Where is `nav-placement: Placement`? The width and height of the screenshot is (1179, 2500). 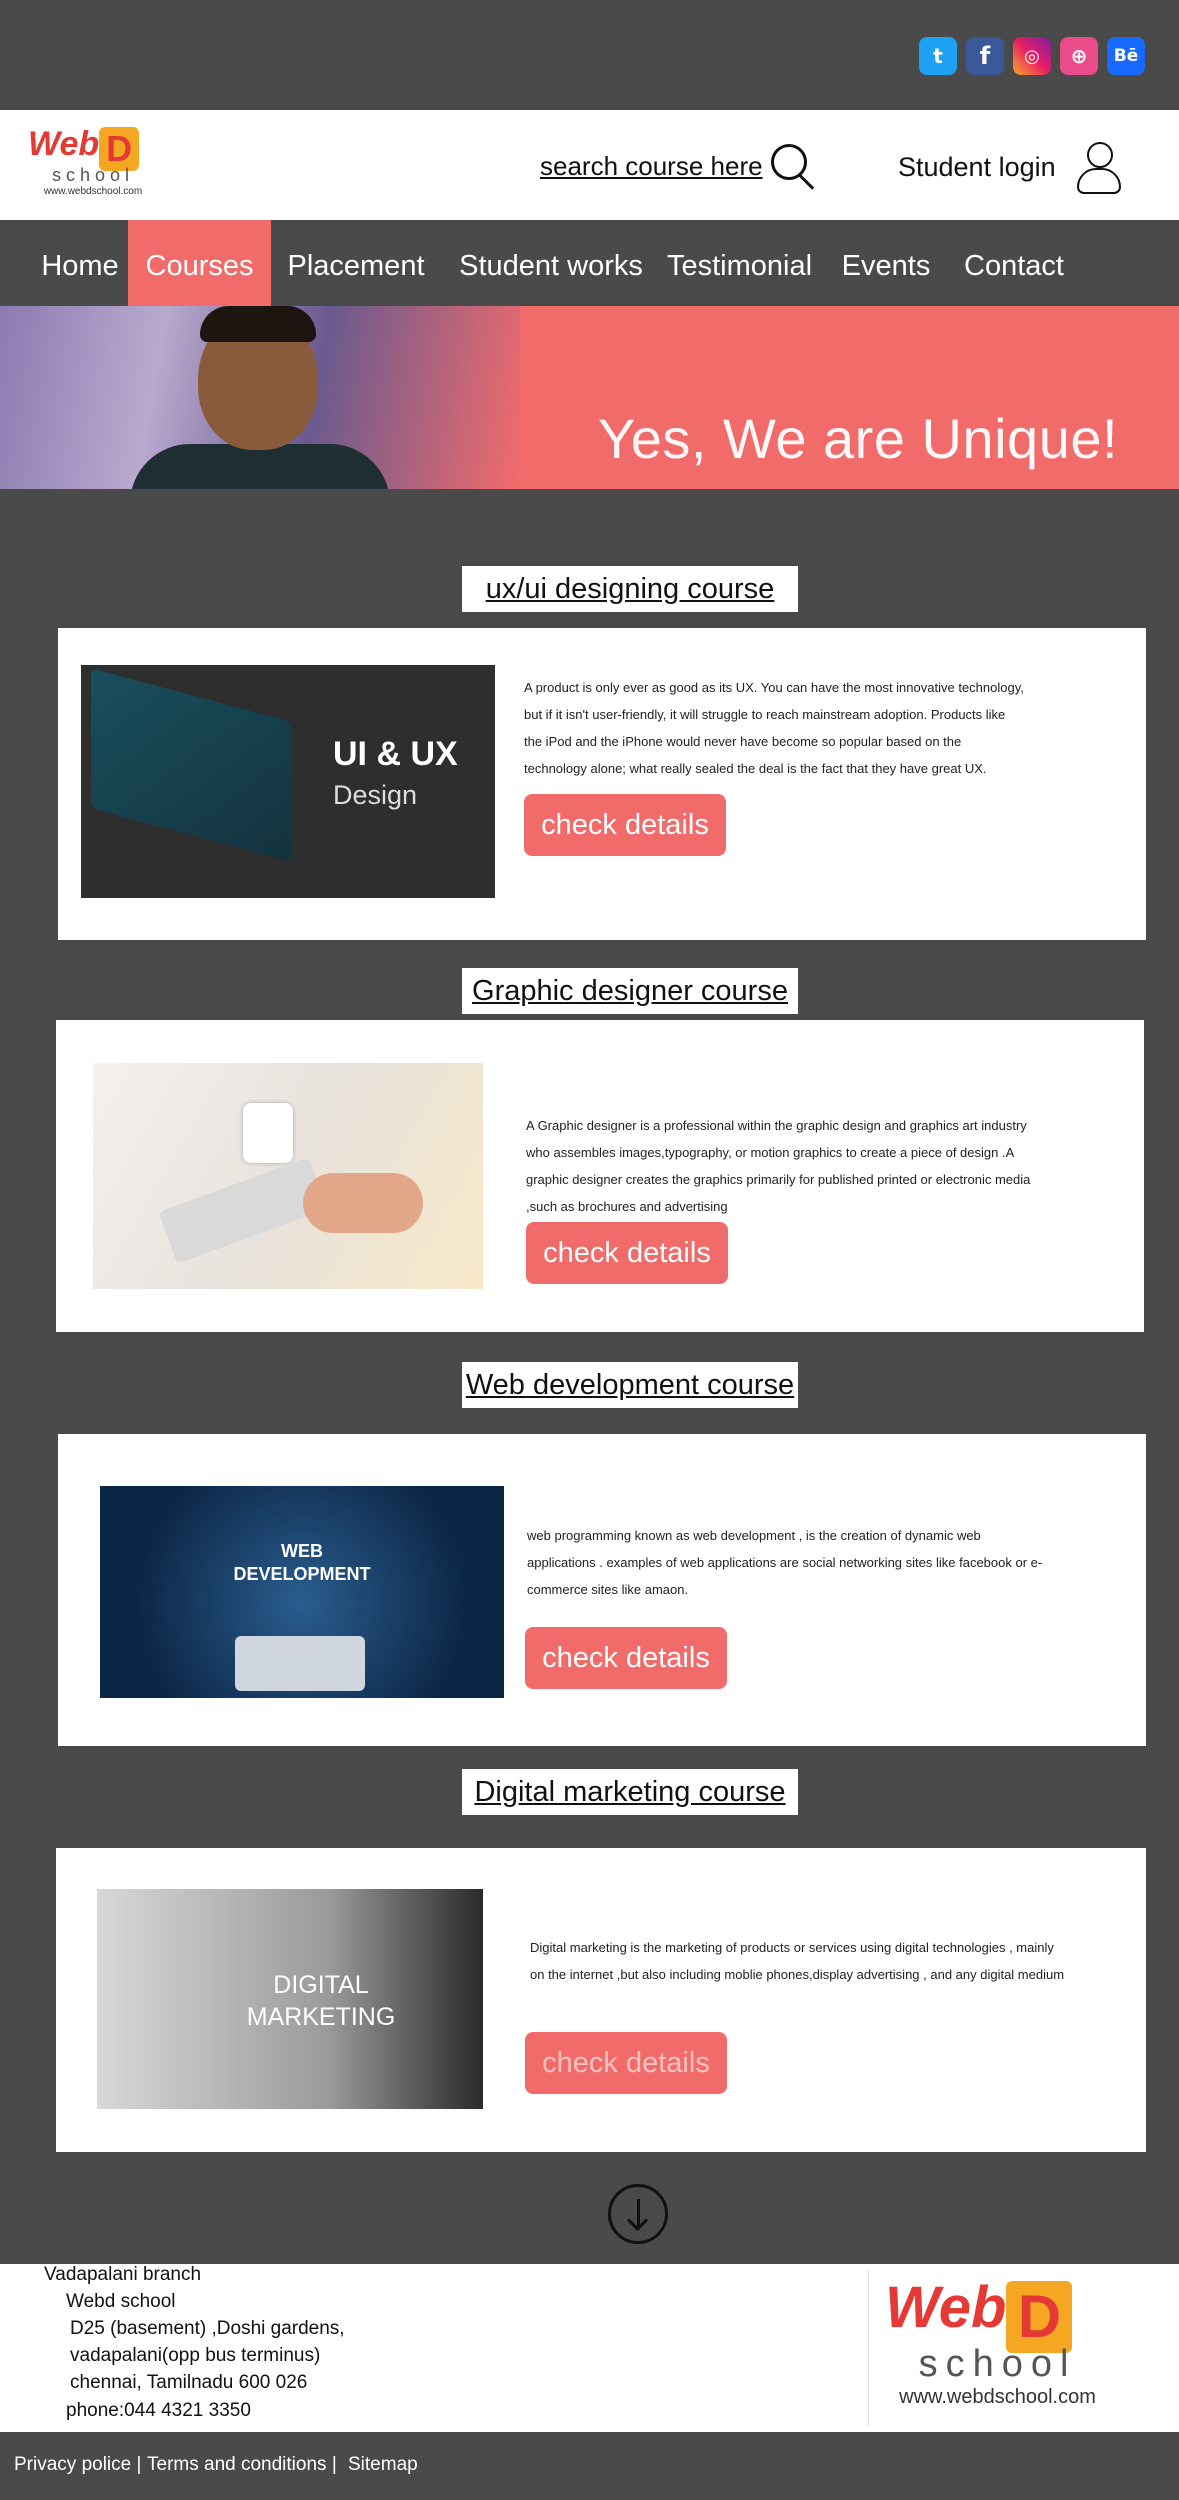 nav-placement: Placement is located at coordinates (356, 263).